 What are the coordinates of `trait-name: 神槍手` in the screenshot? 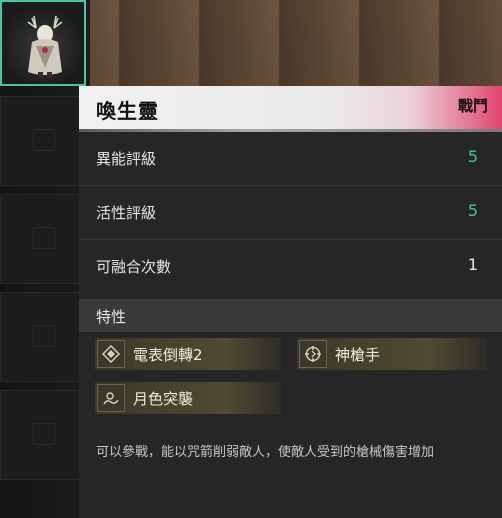 It's located at (358, 355).